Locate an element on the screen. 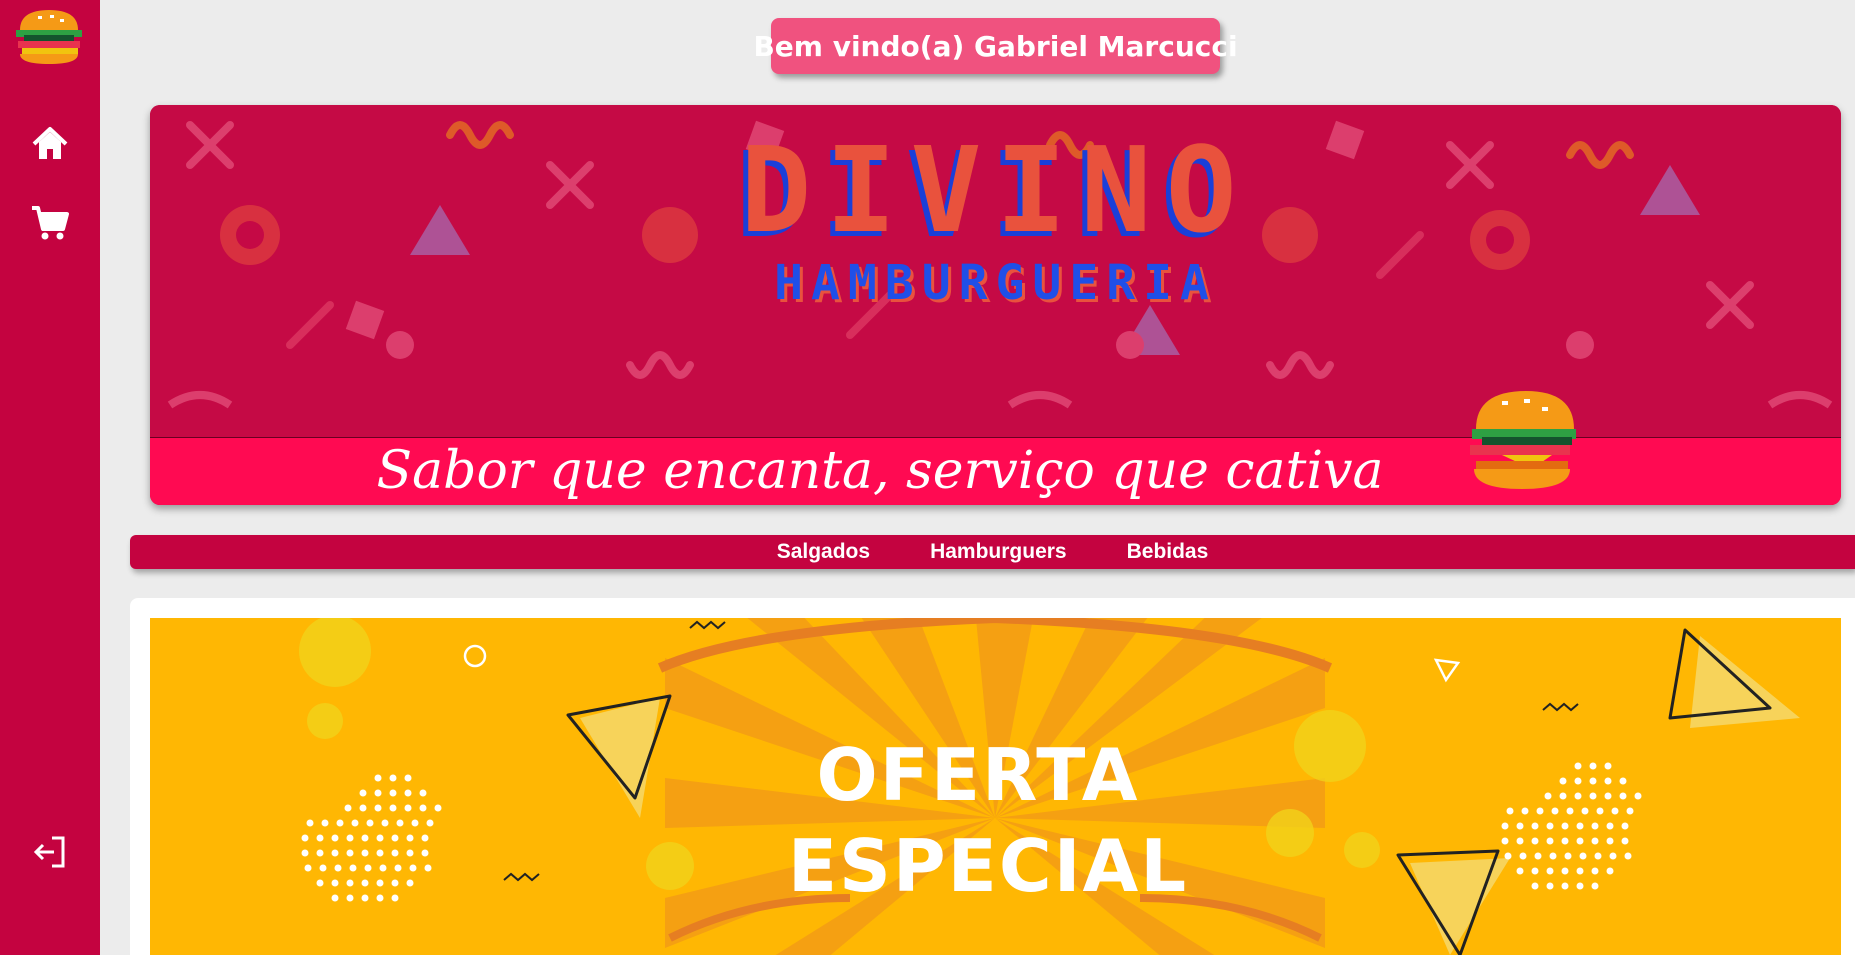  burger-icon is located at coordinates (1521, 441).